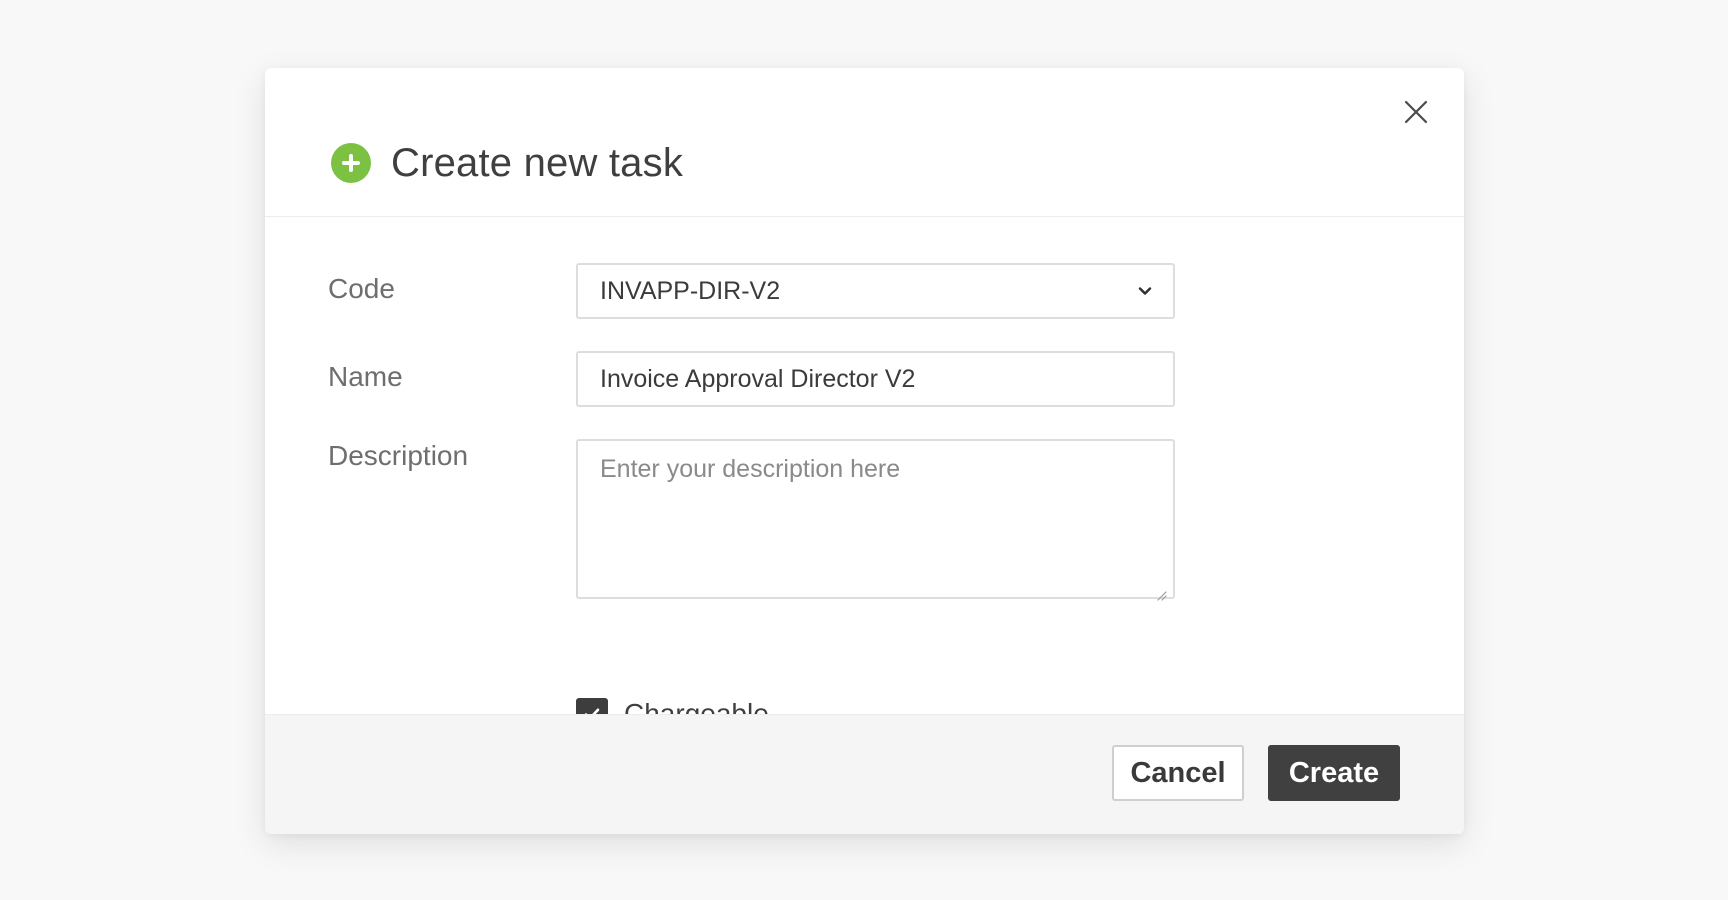  I want to click on code-label: Code, so click(361, 288).